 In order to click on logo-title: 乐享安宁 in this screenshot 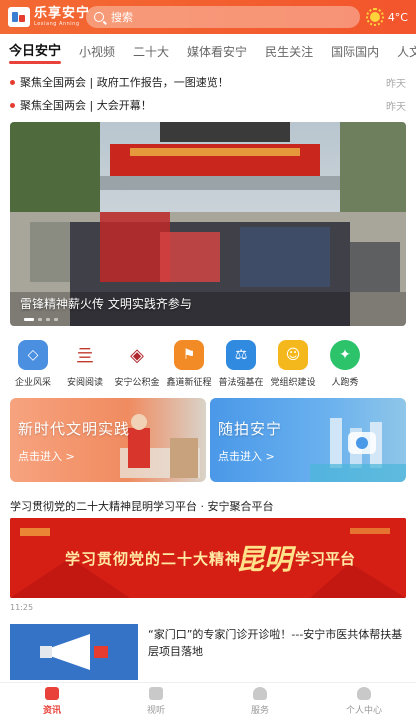, I will do `click(62, 13)`.